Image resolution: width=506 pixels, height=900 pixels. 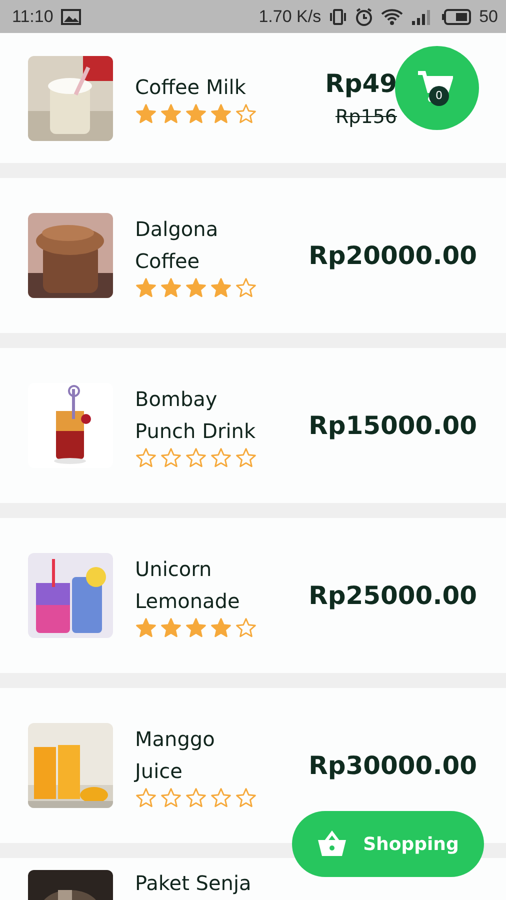 What do you see at coordinates (177, 245) in the screenshot?
I see `product-name: Dalgona Coffee` at bounding box center [177, 245].